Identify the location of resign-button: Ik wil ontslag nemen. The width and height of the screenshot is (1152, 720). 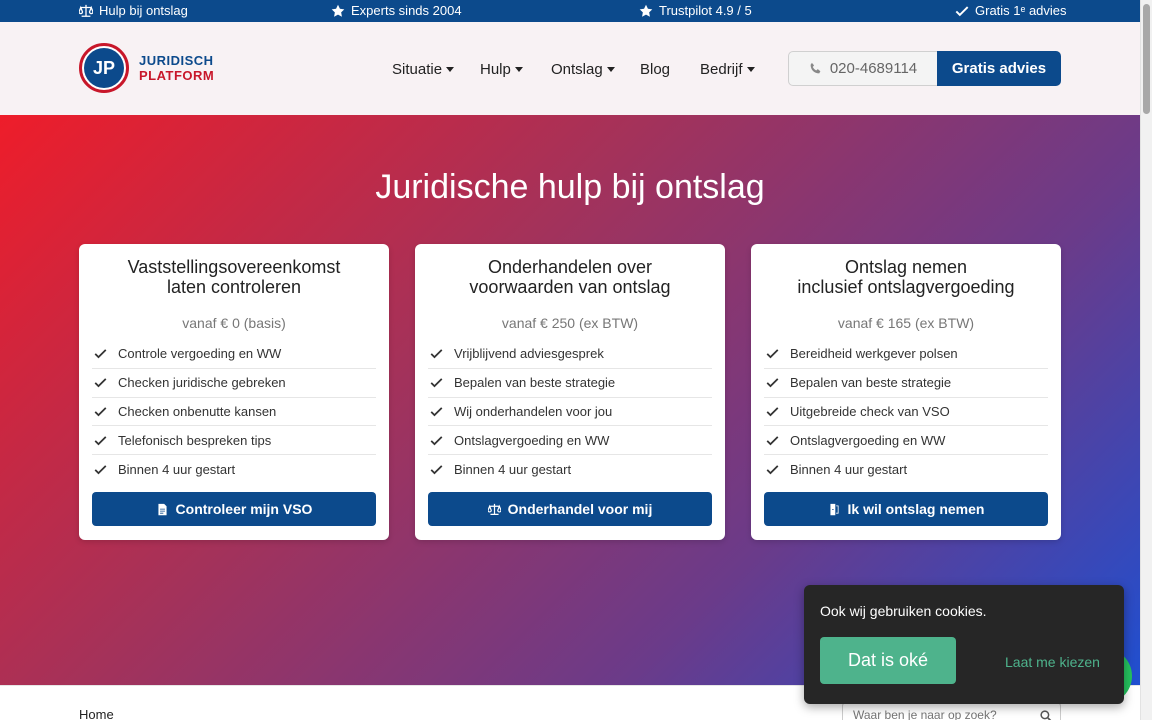
(906, 509).